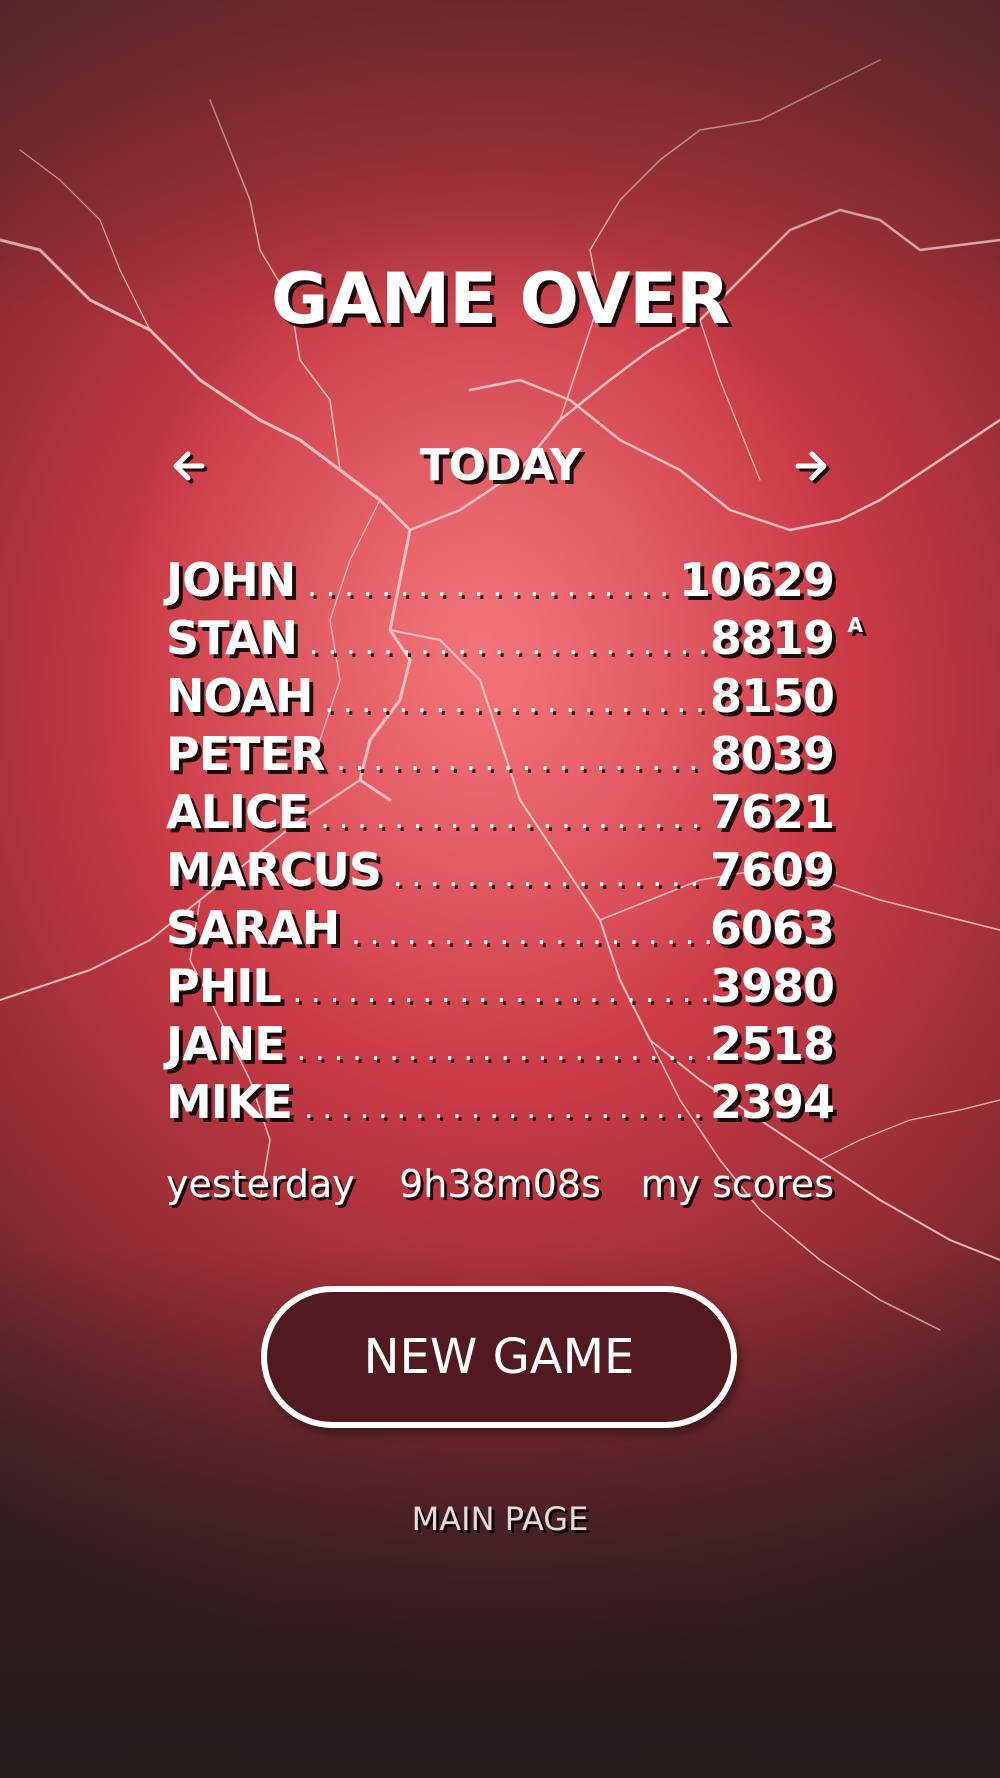  Describe the element at coordinates (810, 466) in the screenshot. I see `arrow-right-icon` at that location.